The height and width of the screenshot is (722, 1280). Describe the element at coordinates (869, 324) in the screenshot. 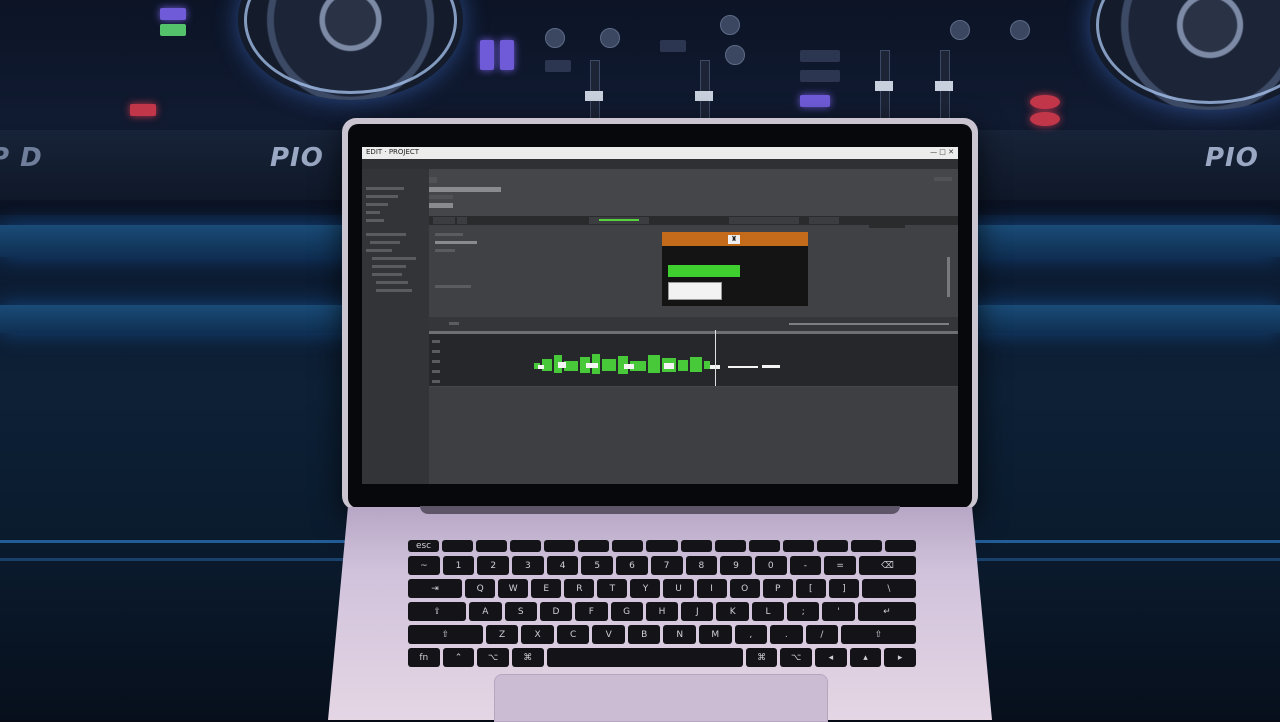

I see `timeline-range` at that location.